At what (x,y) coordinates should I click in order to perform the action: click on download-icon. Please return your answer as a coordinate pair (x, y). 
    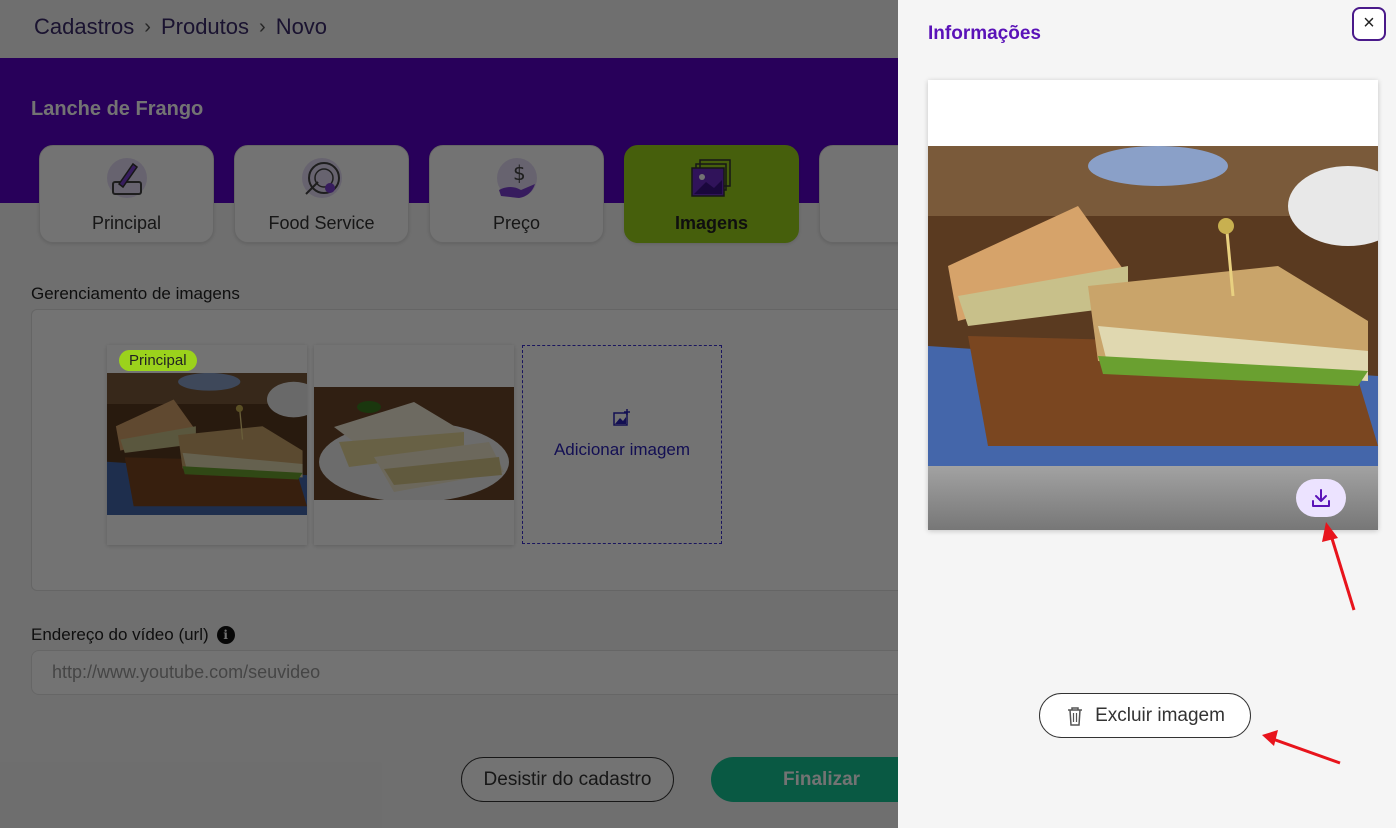
    Looking at the image, I should click on (1321, 498).